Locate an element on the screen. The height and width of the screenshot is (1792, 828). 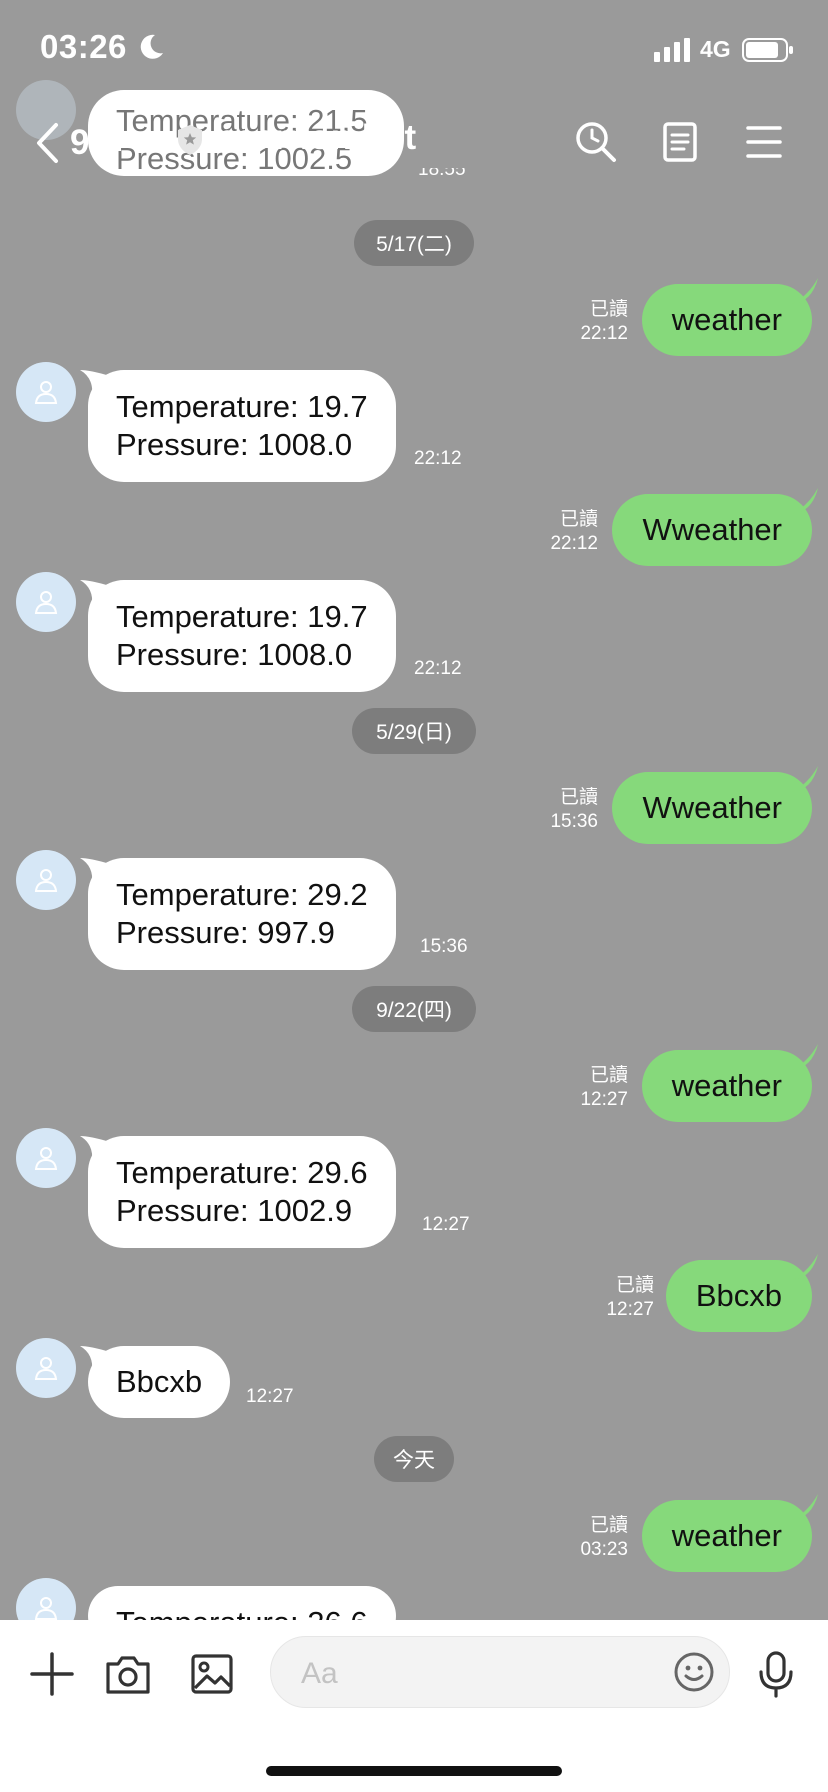
microphone-icon is located at coordinates (776, 1674).